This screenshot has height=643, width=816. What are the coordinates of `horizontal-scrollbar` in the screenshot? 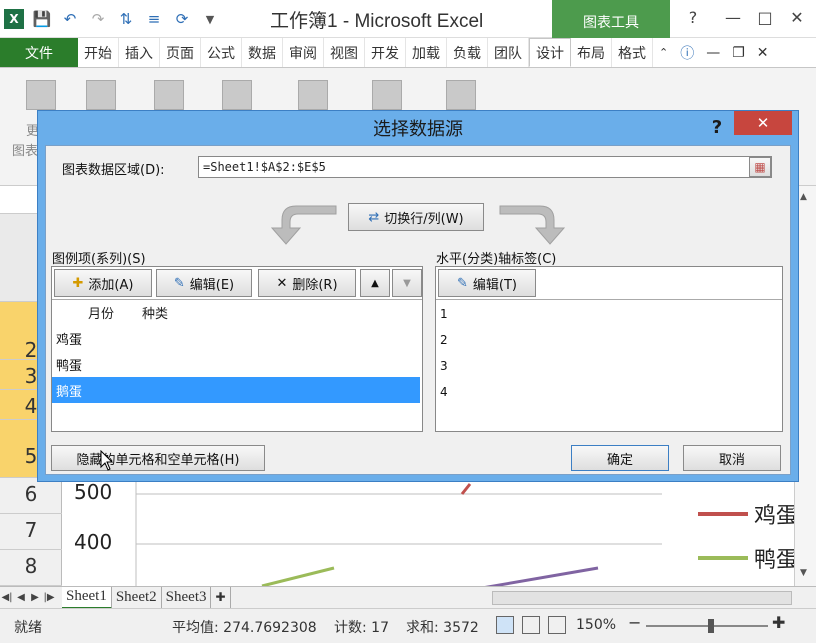 It's located at (642, 597).